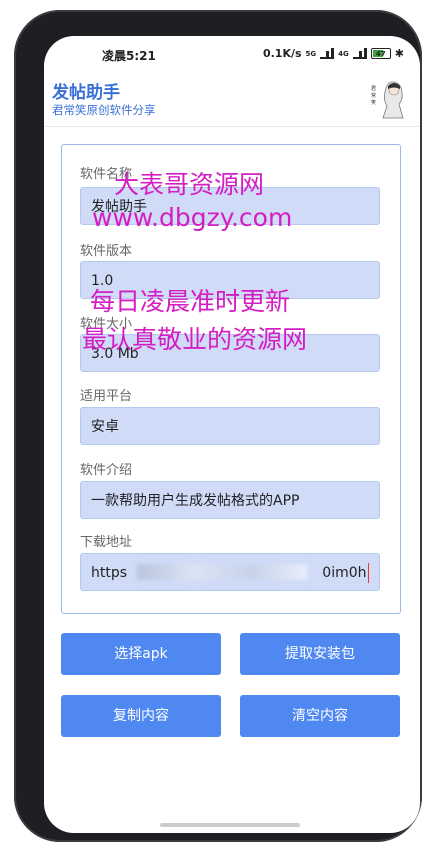 This screenshot has height=851, width=437. I want to click on size-field: 3.0 Mb, so click(230, 353).